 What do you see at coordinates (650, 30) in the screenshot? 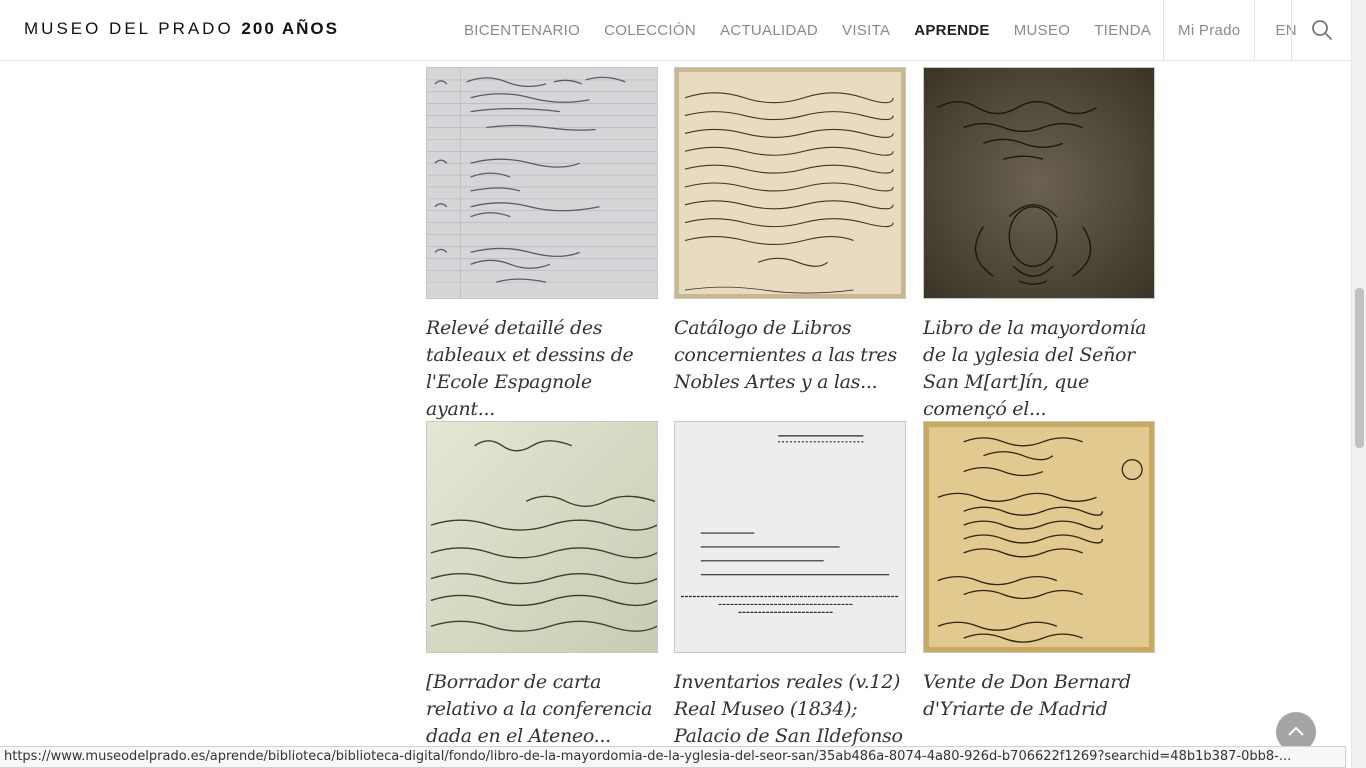
I see `nav-coleccion: COLECCIÓN` at bounding box center [650, 30].